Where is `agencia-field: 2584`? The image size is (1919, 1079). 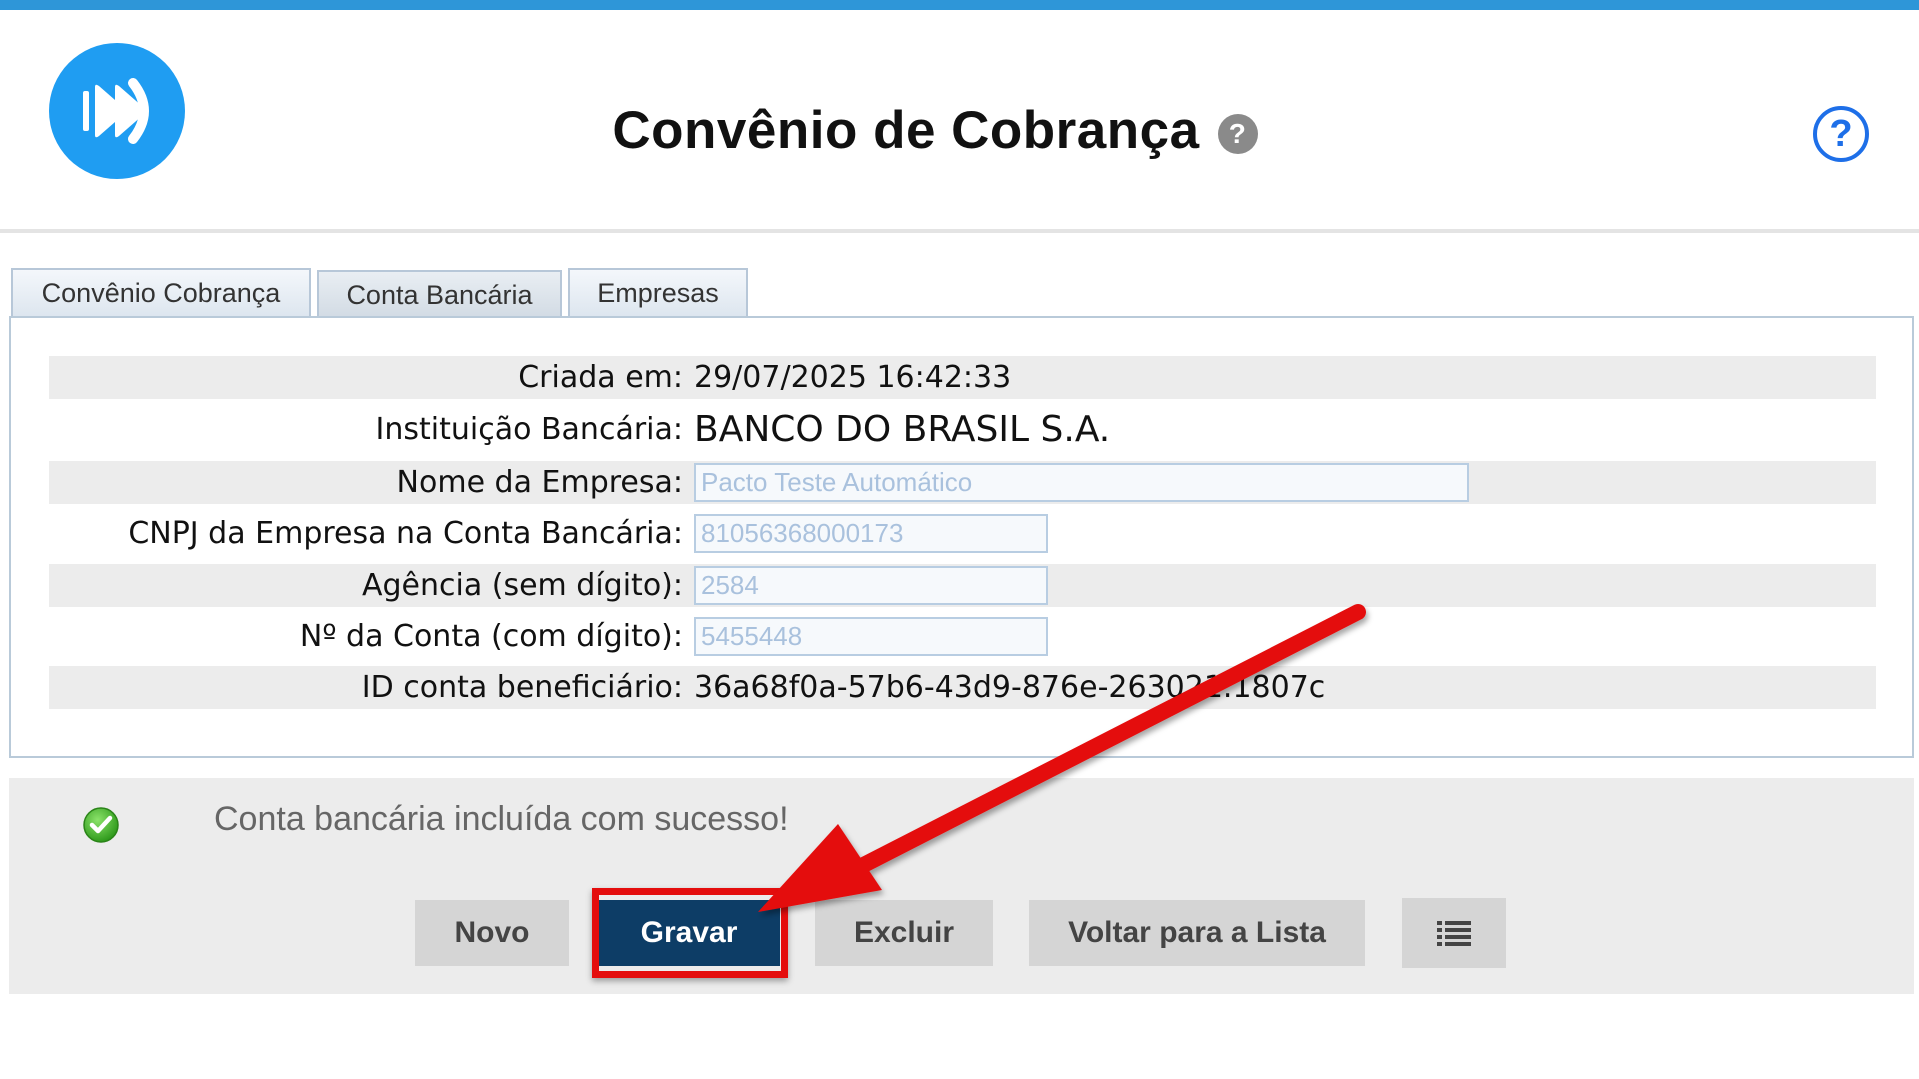
agencia-field: 2584 is located at coordinates (871, 585).